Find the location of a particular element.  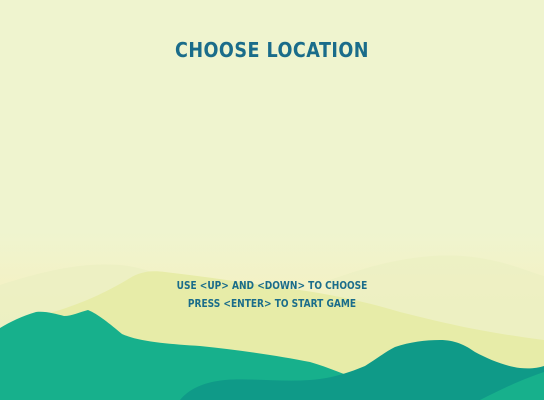

instruction-start: PRESS <ENTER> TO START GAME is located at coordinates (272, 304).